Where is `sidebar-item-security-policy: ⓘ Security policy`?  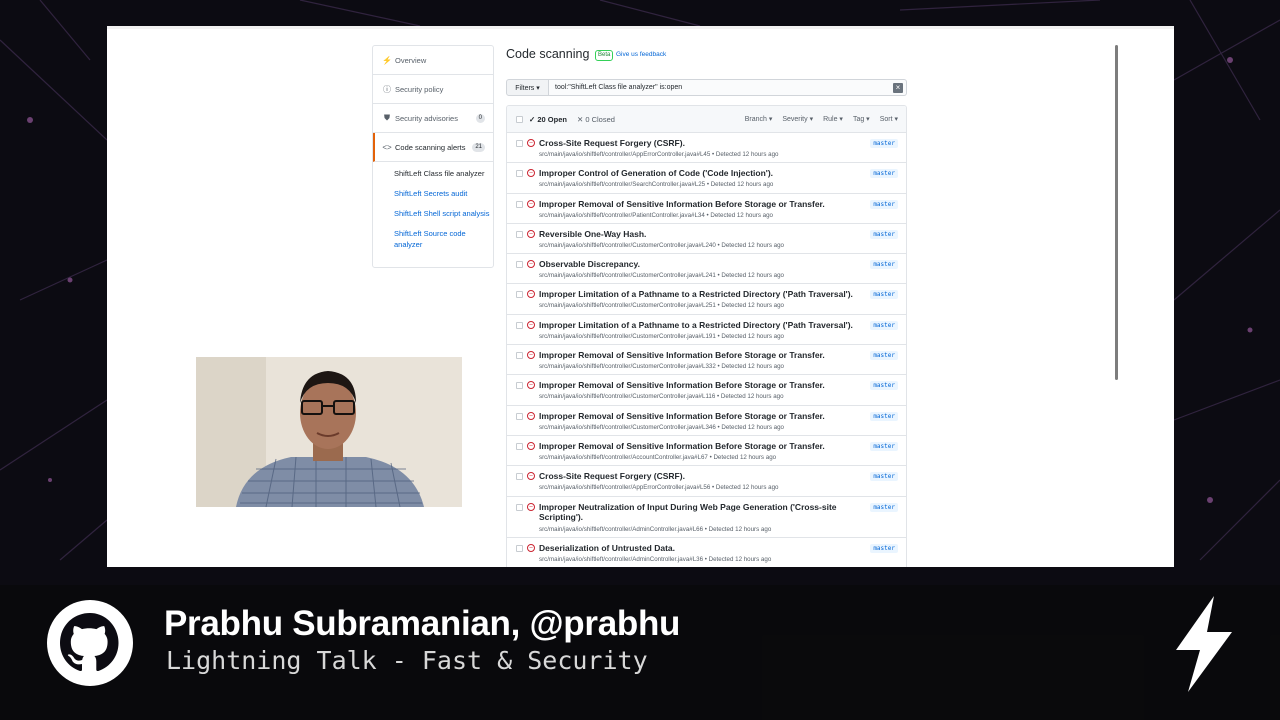
sidebar-item-security-policy: ⓘ Security policy is located at coordinates (433, 89).